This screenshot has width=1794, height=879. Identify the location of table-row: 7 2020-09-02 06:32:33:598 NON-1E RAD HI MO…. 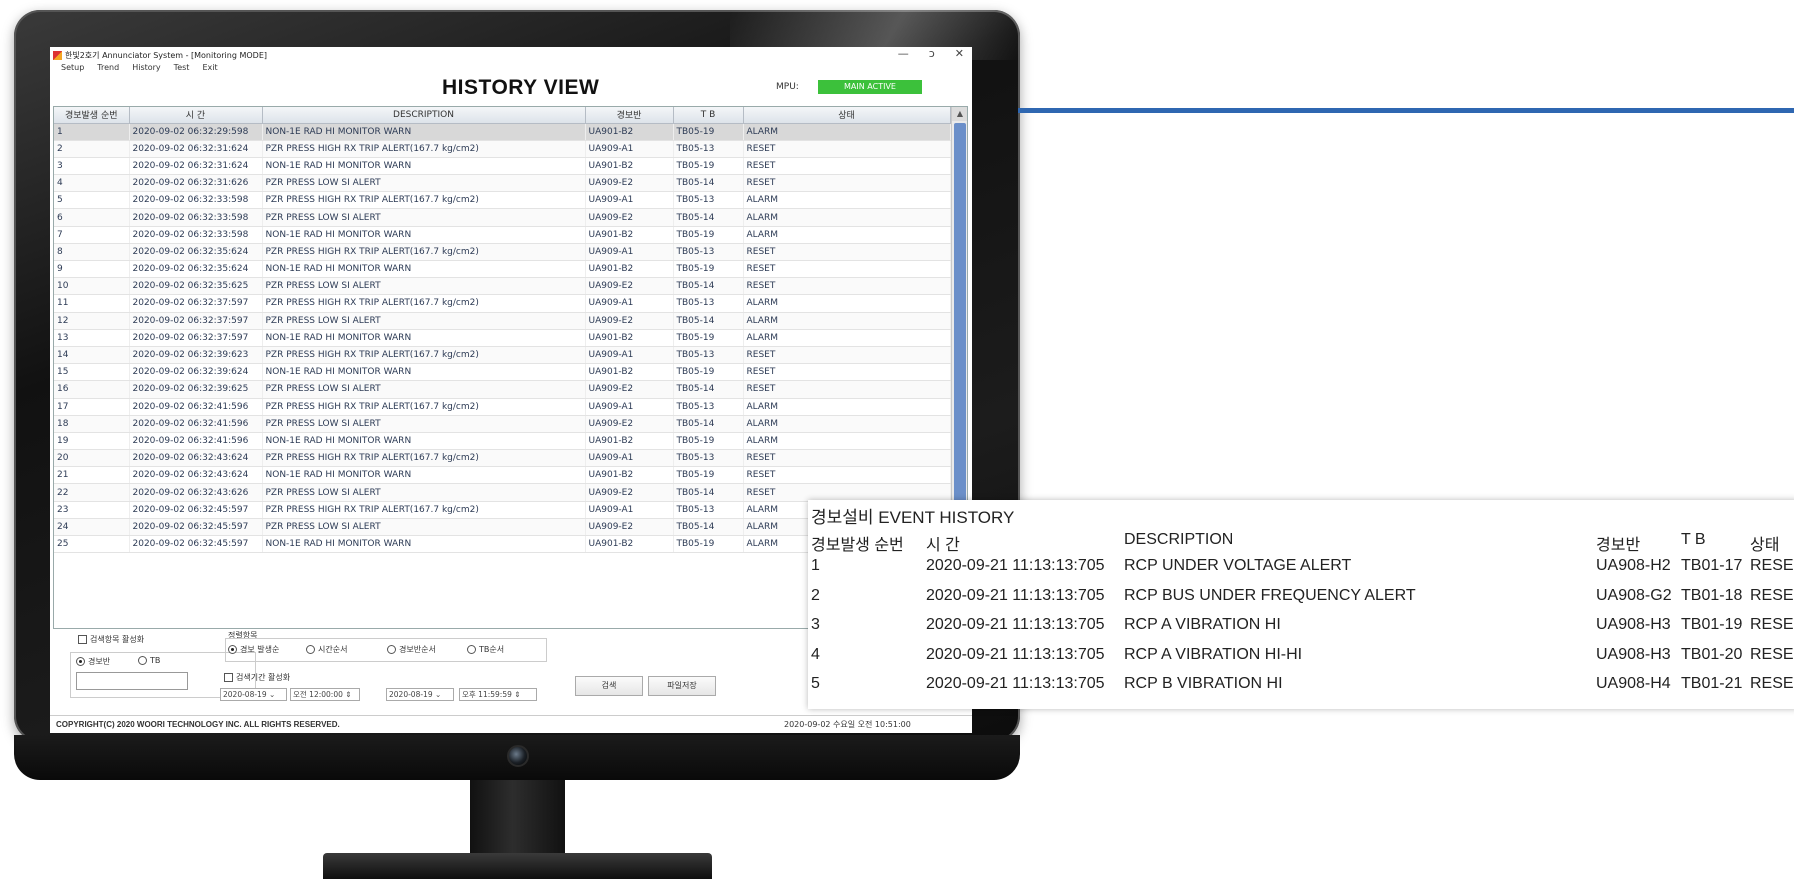
(502, 235).